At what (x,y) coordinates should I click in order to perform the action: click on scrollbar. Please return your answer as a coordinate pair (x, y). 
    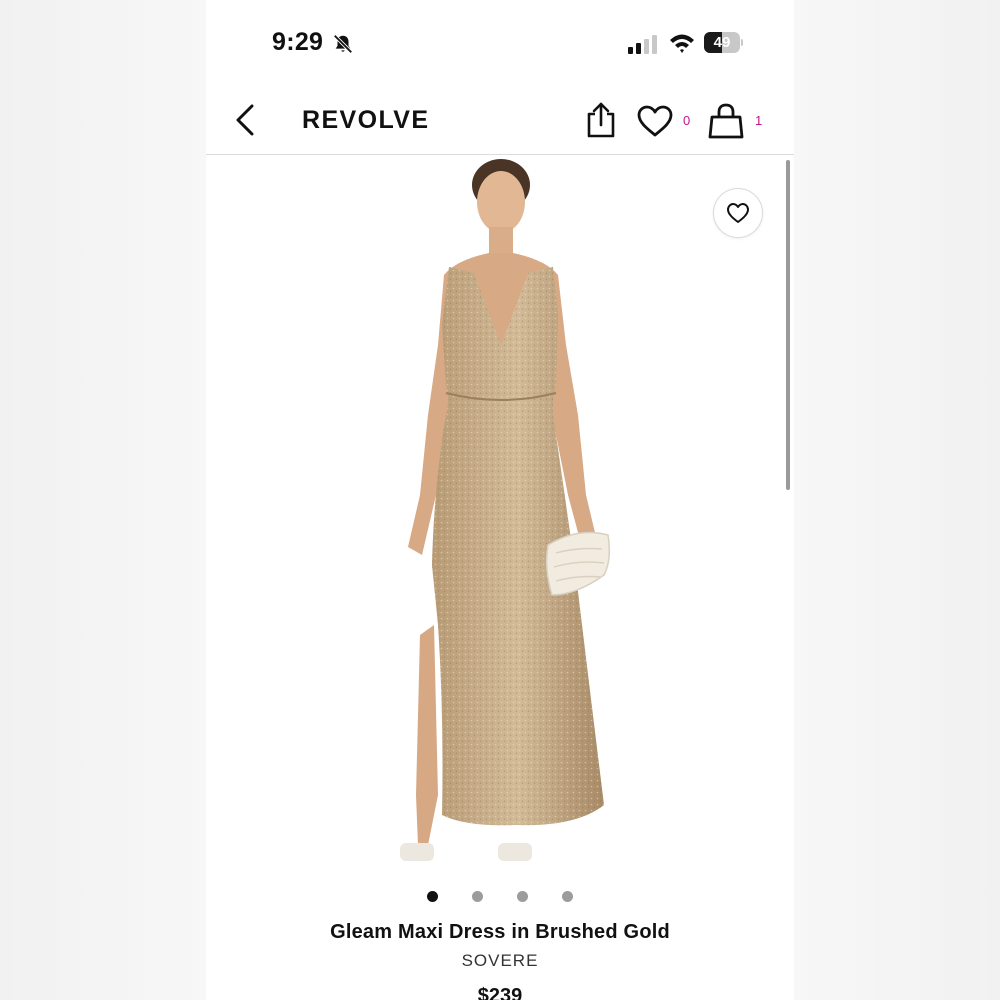
    Looking at the image, I should click on (788, 325).